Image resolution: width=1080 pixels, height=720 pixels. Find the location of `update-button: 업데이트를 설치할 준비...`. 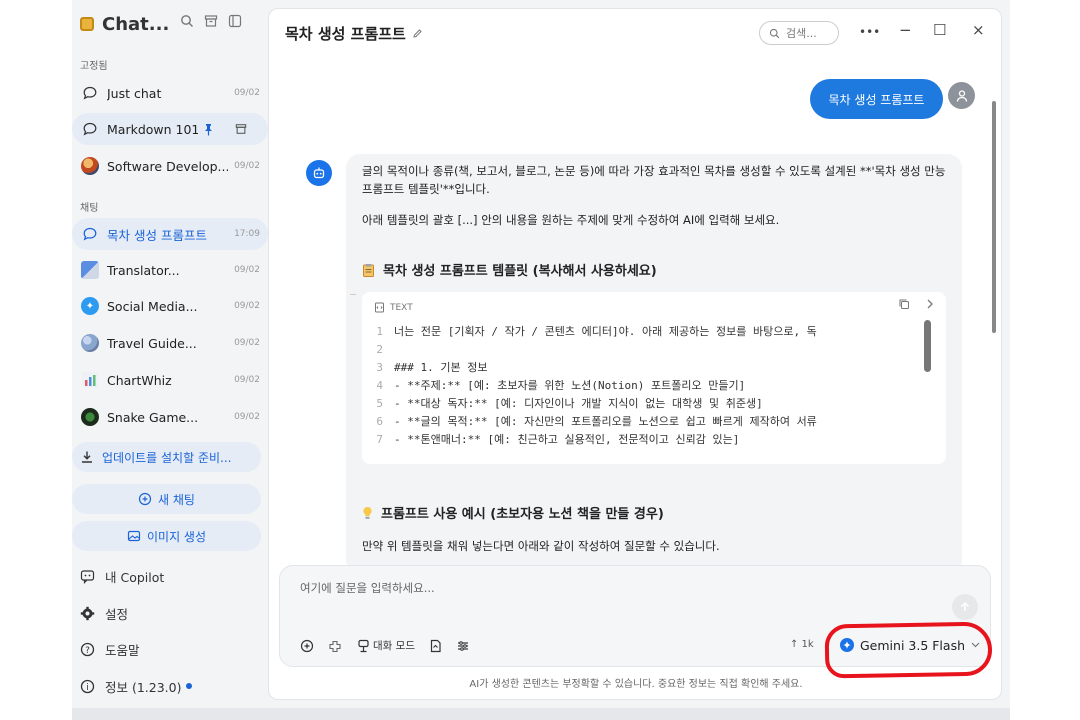

update-button: 업데이트를 설치할 준비... is located at coordinates (166, 457).